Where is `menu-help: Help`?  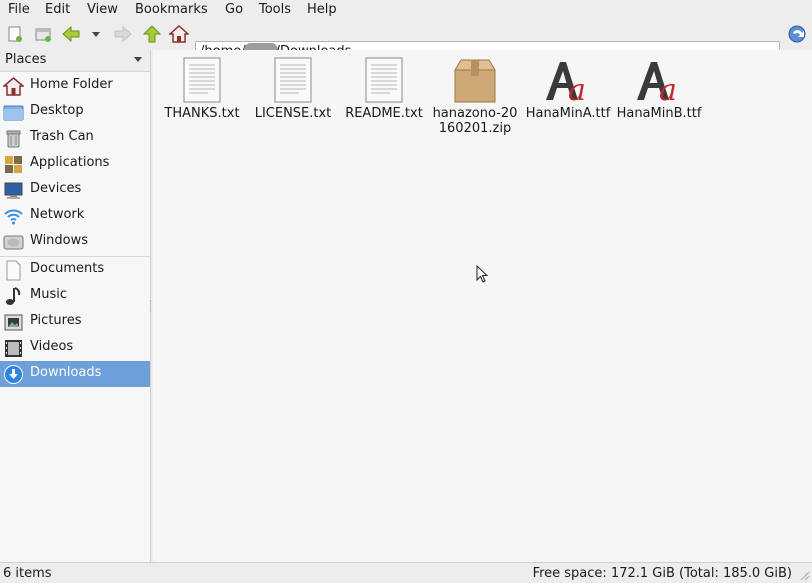
menu-help: Help is located at coordinates (322, 9).